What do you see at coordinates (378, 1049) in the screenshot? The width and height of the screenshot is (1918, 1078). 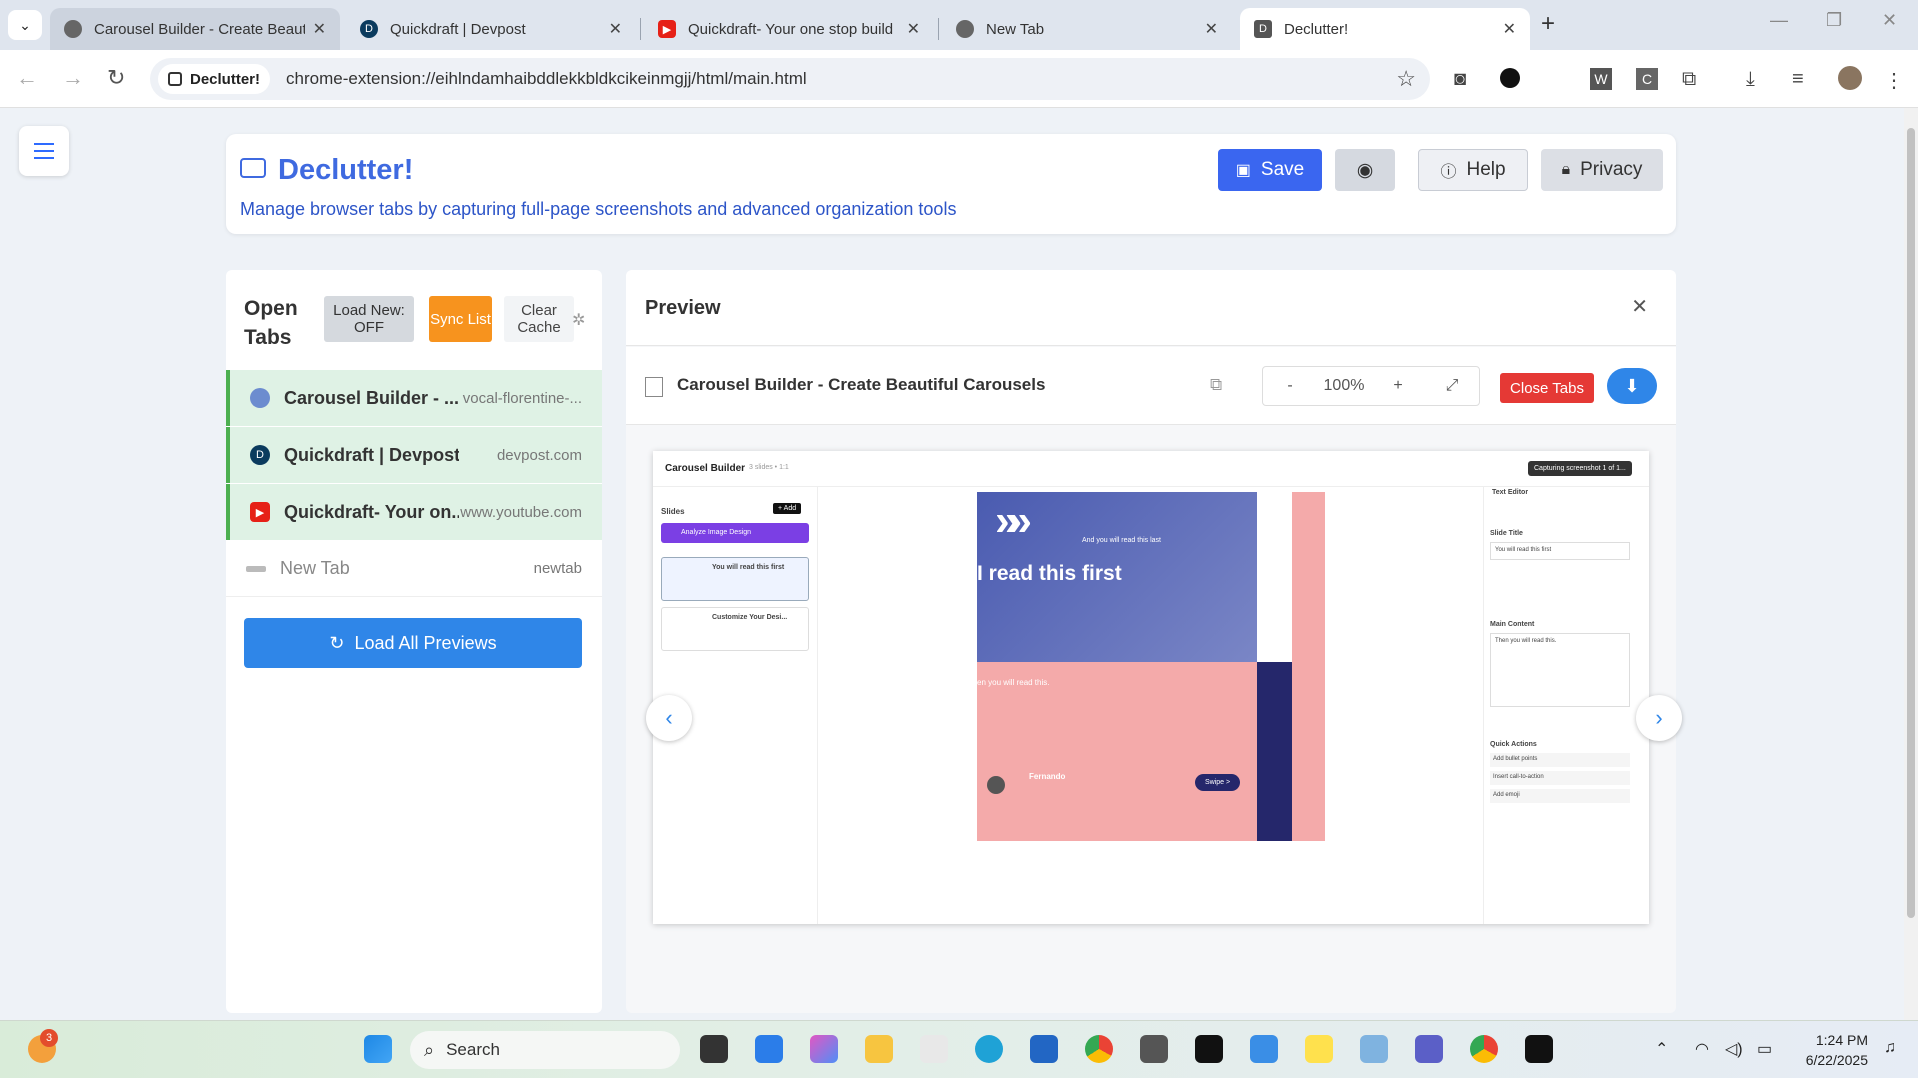 I see `windows-start-icon` at bounding box center [378, 1049].